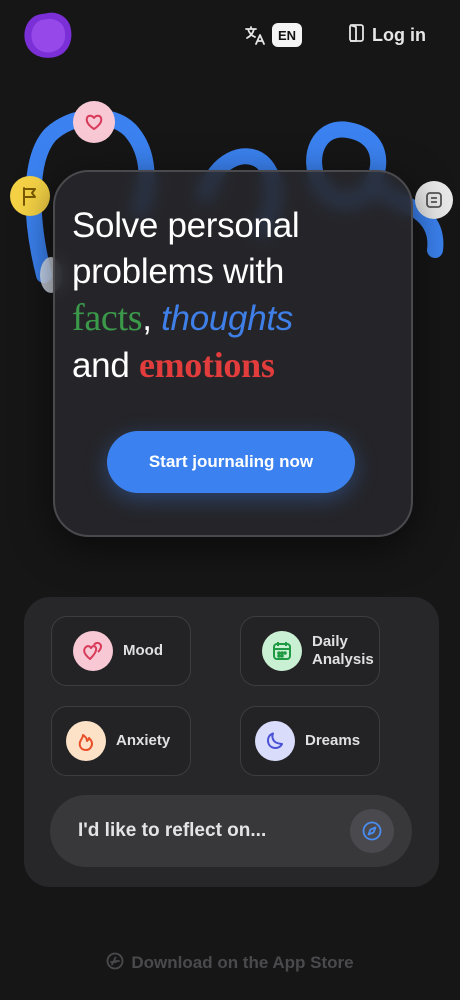 This screenshot has width=460, height=1000. What do you see at coordinates (357, 35) in the screenshot?
I see `door-icon` at bounding box center [357, 35].